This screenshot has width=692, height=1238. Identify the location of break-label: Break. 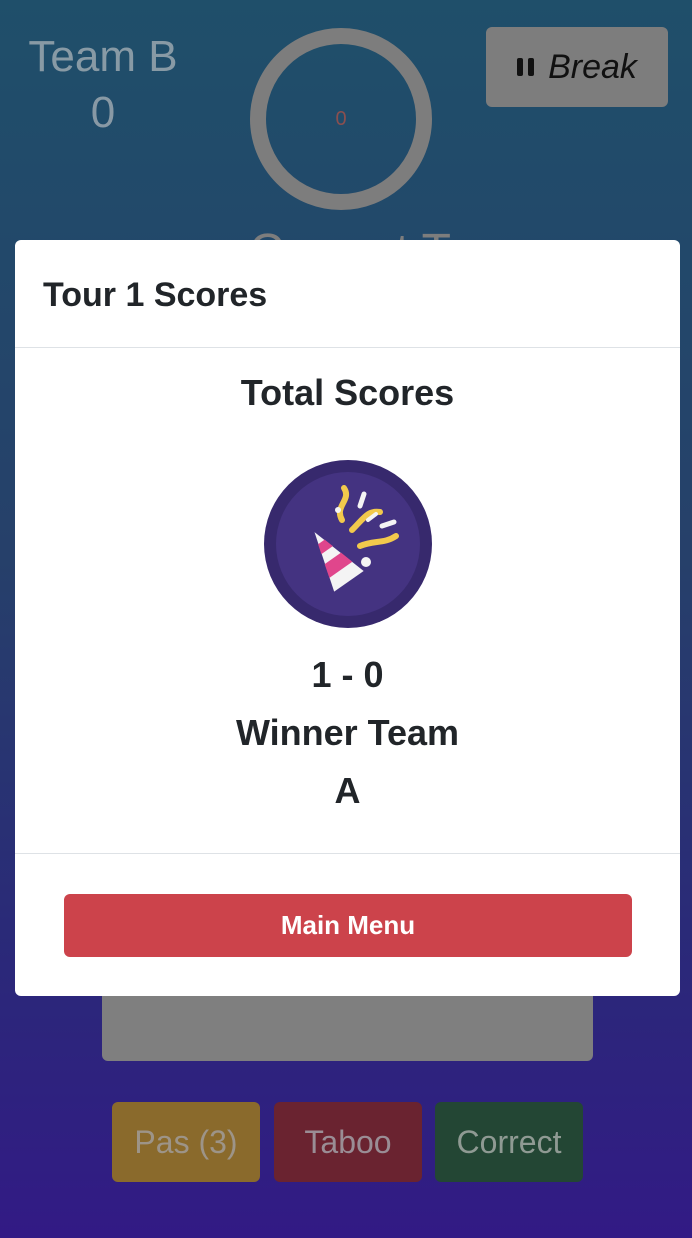
(592, 66).